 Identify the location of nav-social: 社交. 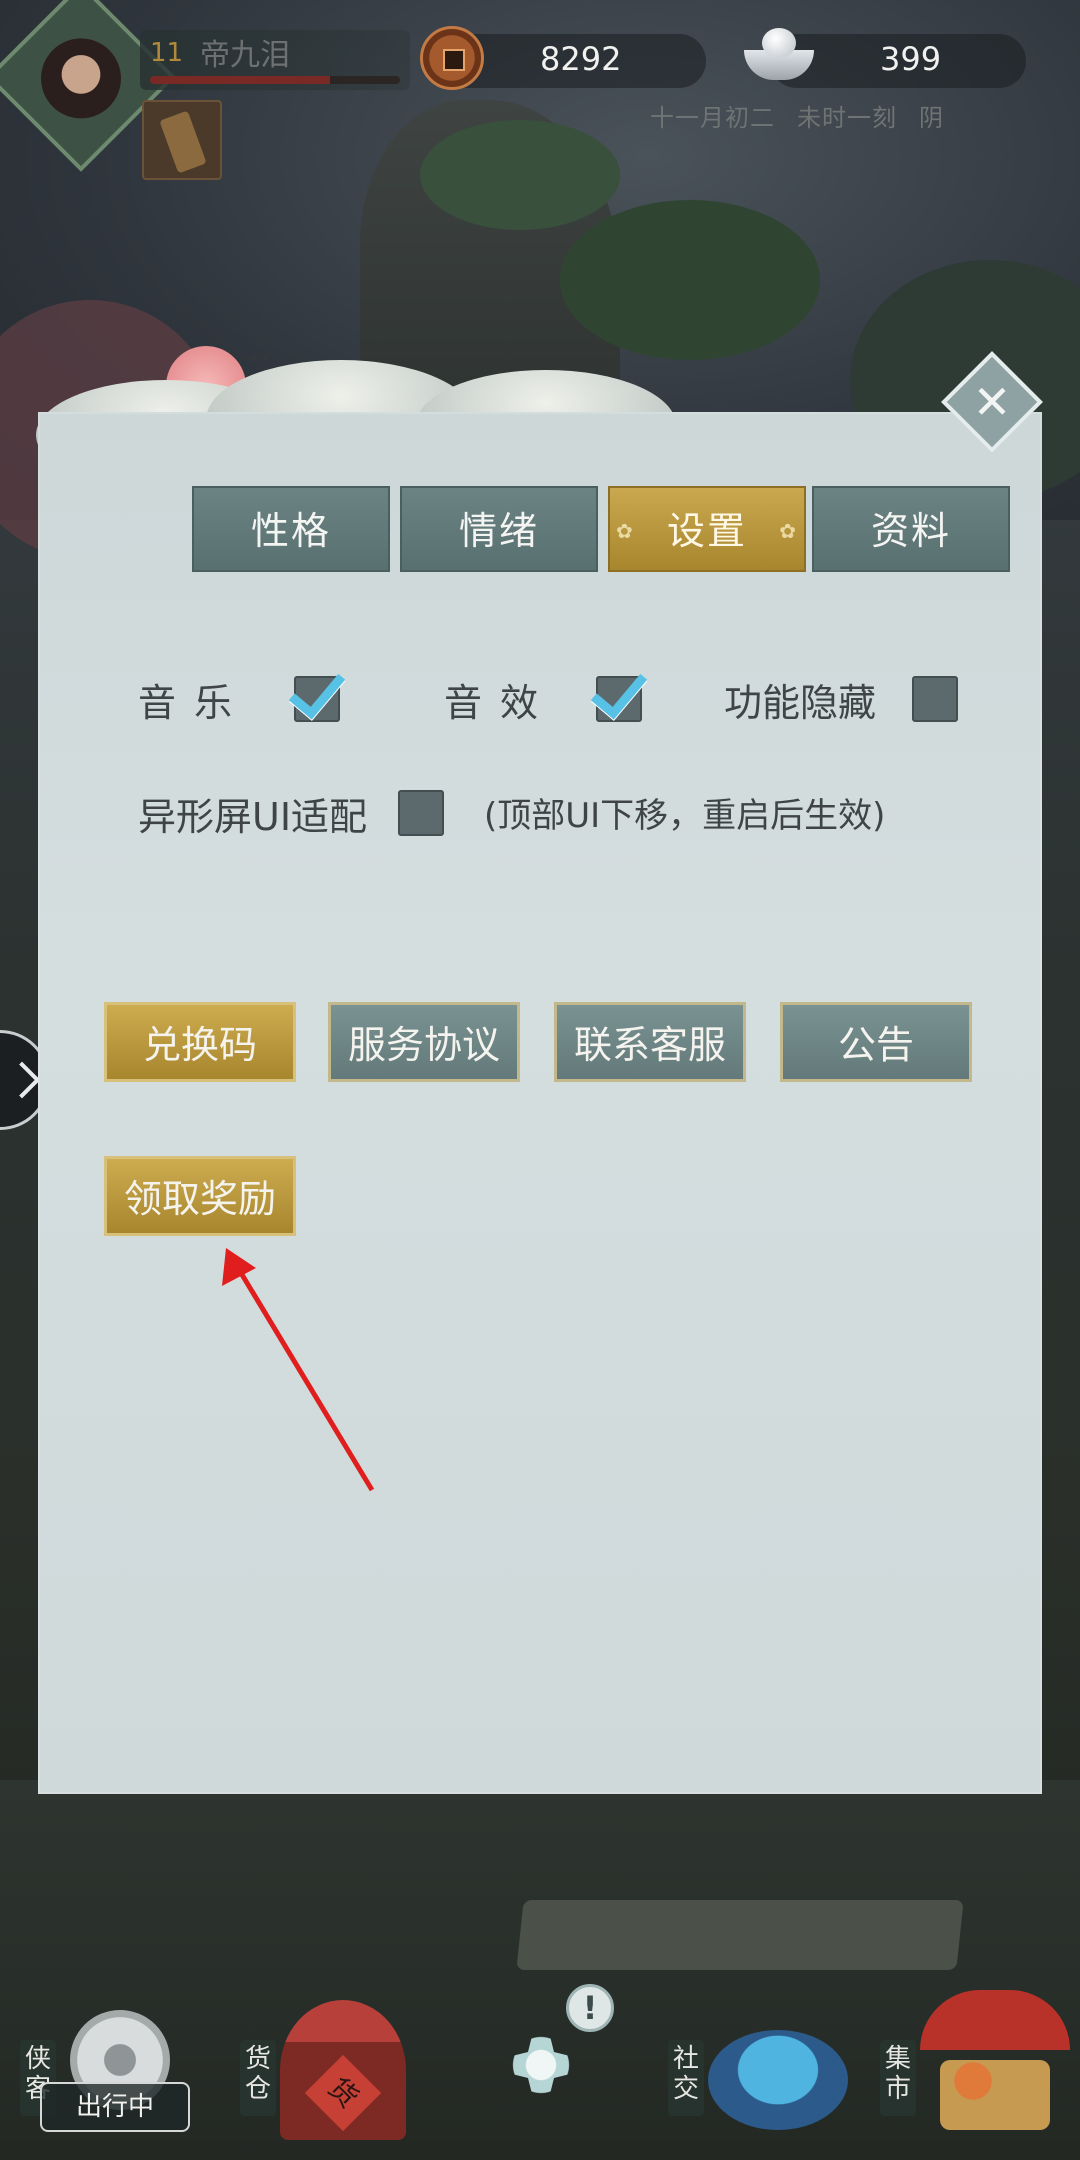
(763, 2070).